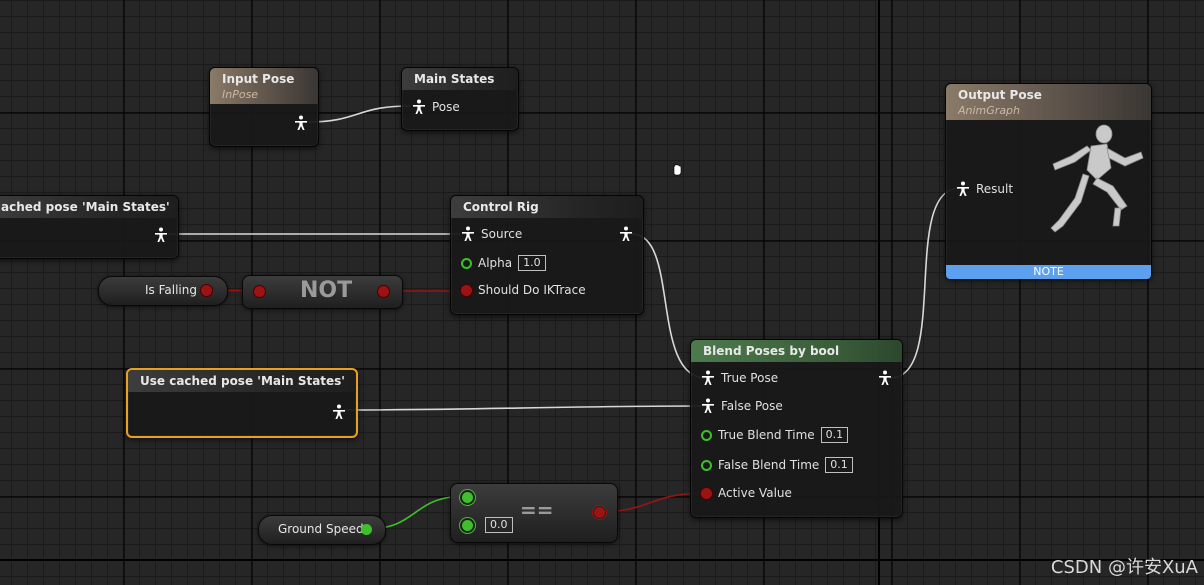  Describe the element at coordinates (834, 435) in the screenshot. I see `blend-true-time-input: 0.1` at that location.